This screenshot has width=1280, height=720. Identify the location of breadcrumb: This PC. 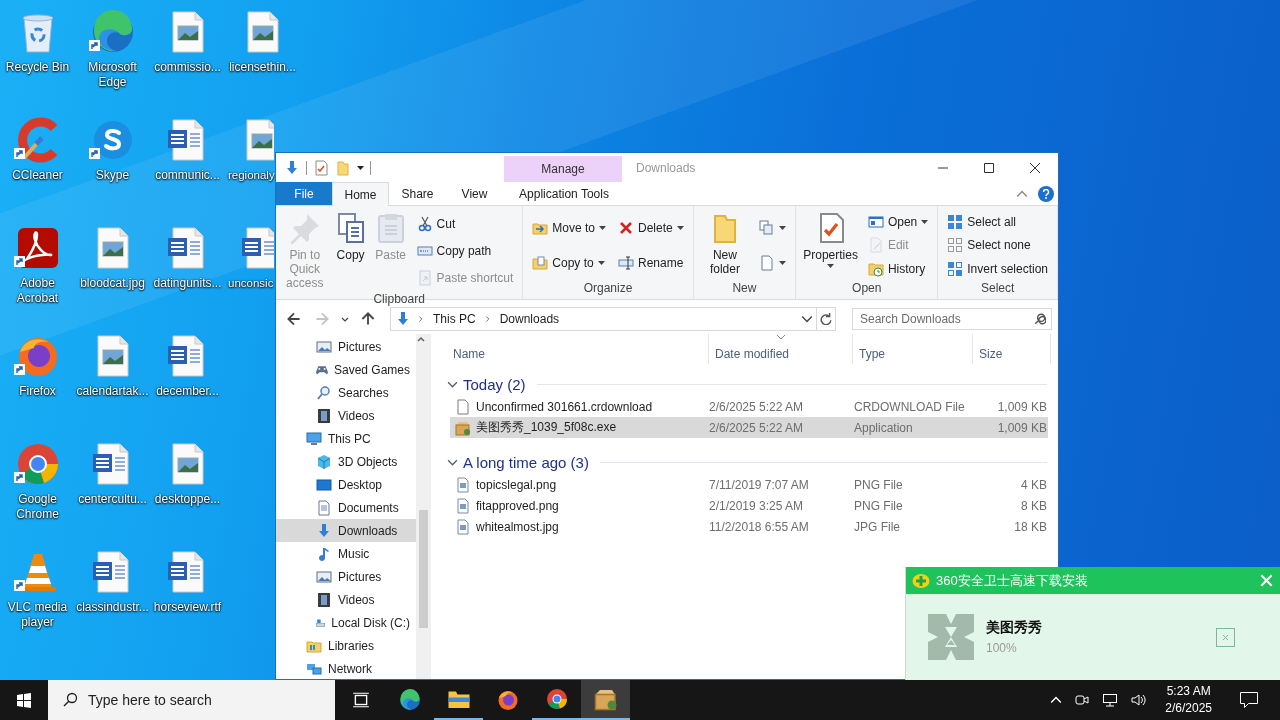
(454, 319).